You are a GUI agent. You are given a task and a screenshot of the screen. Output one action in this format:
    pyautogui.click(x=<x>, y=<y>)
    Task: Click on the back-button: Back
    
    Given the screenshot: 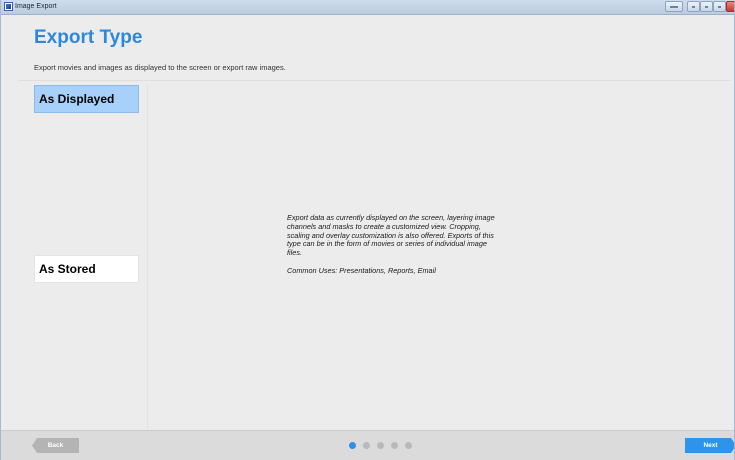 What is the action you would take?
    pyautogui.click(x=55, y=445)
    